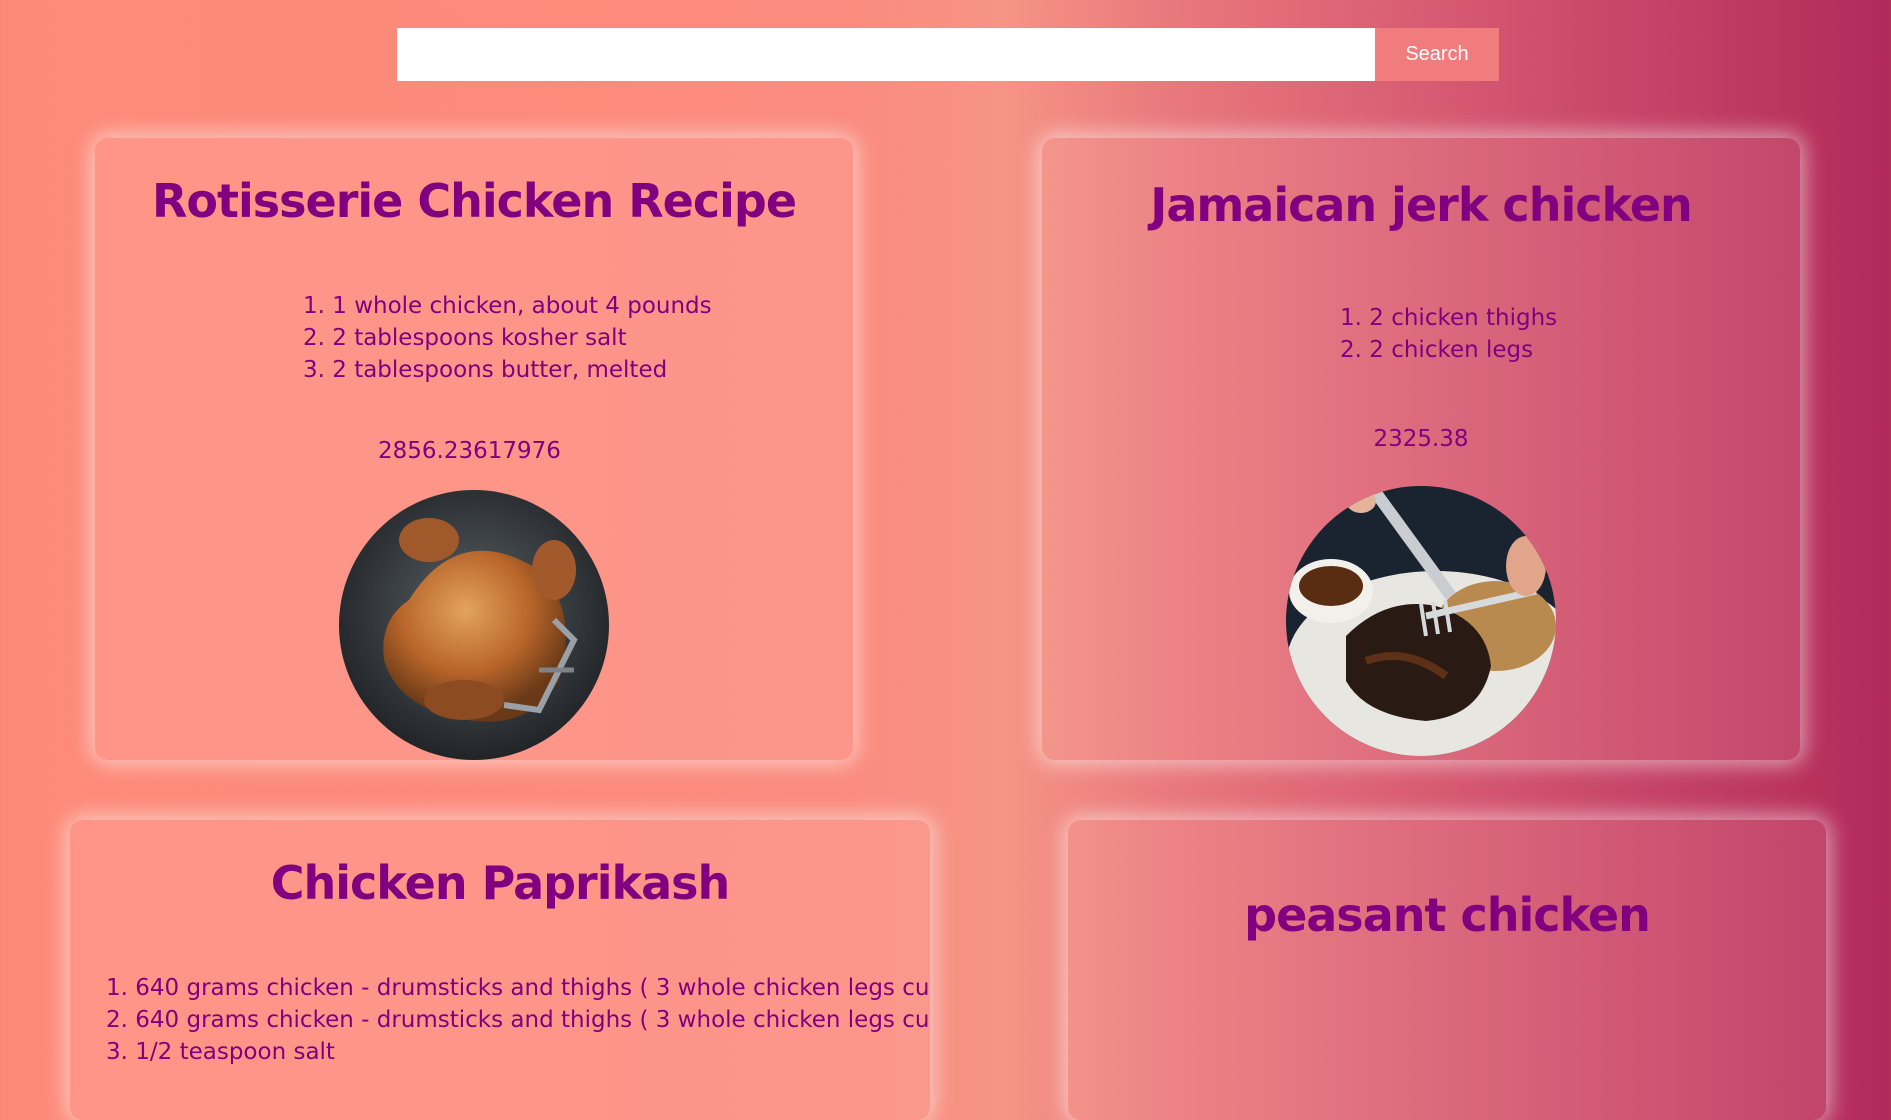  Describe the element at coordinates (485, 370) in the screenshot. I see `ingredient-item: 3. 2 tablespoons butter, melted` at that location.